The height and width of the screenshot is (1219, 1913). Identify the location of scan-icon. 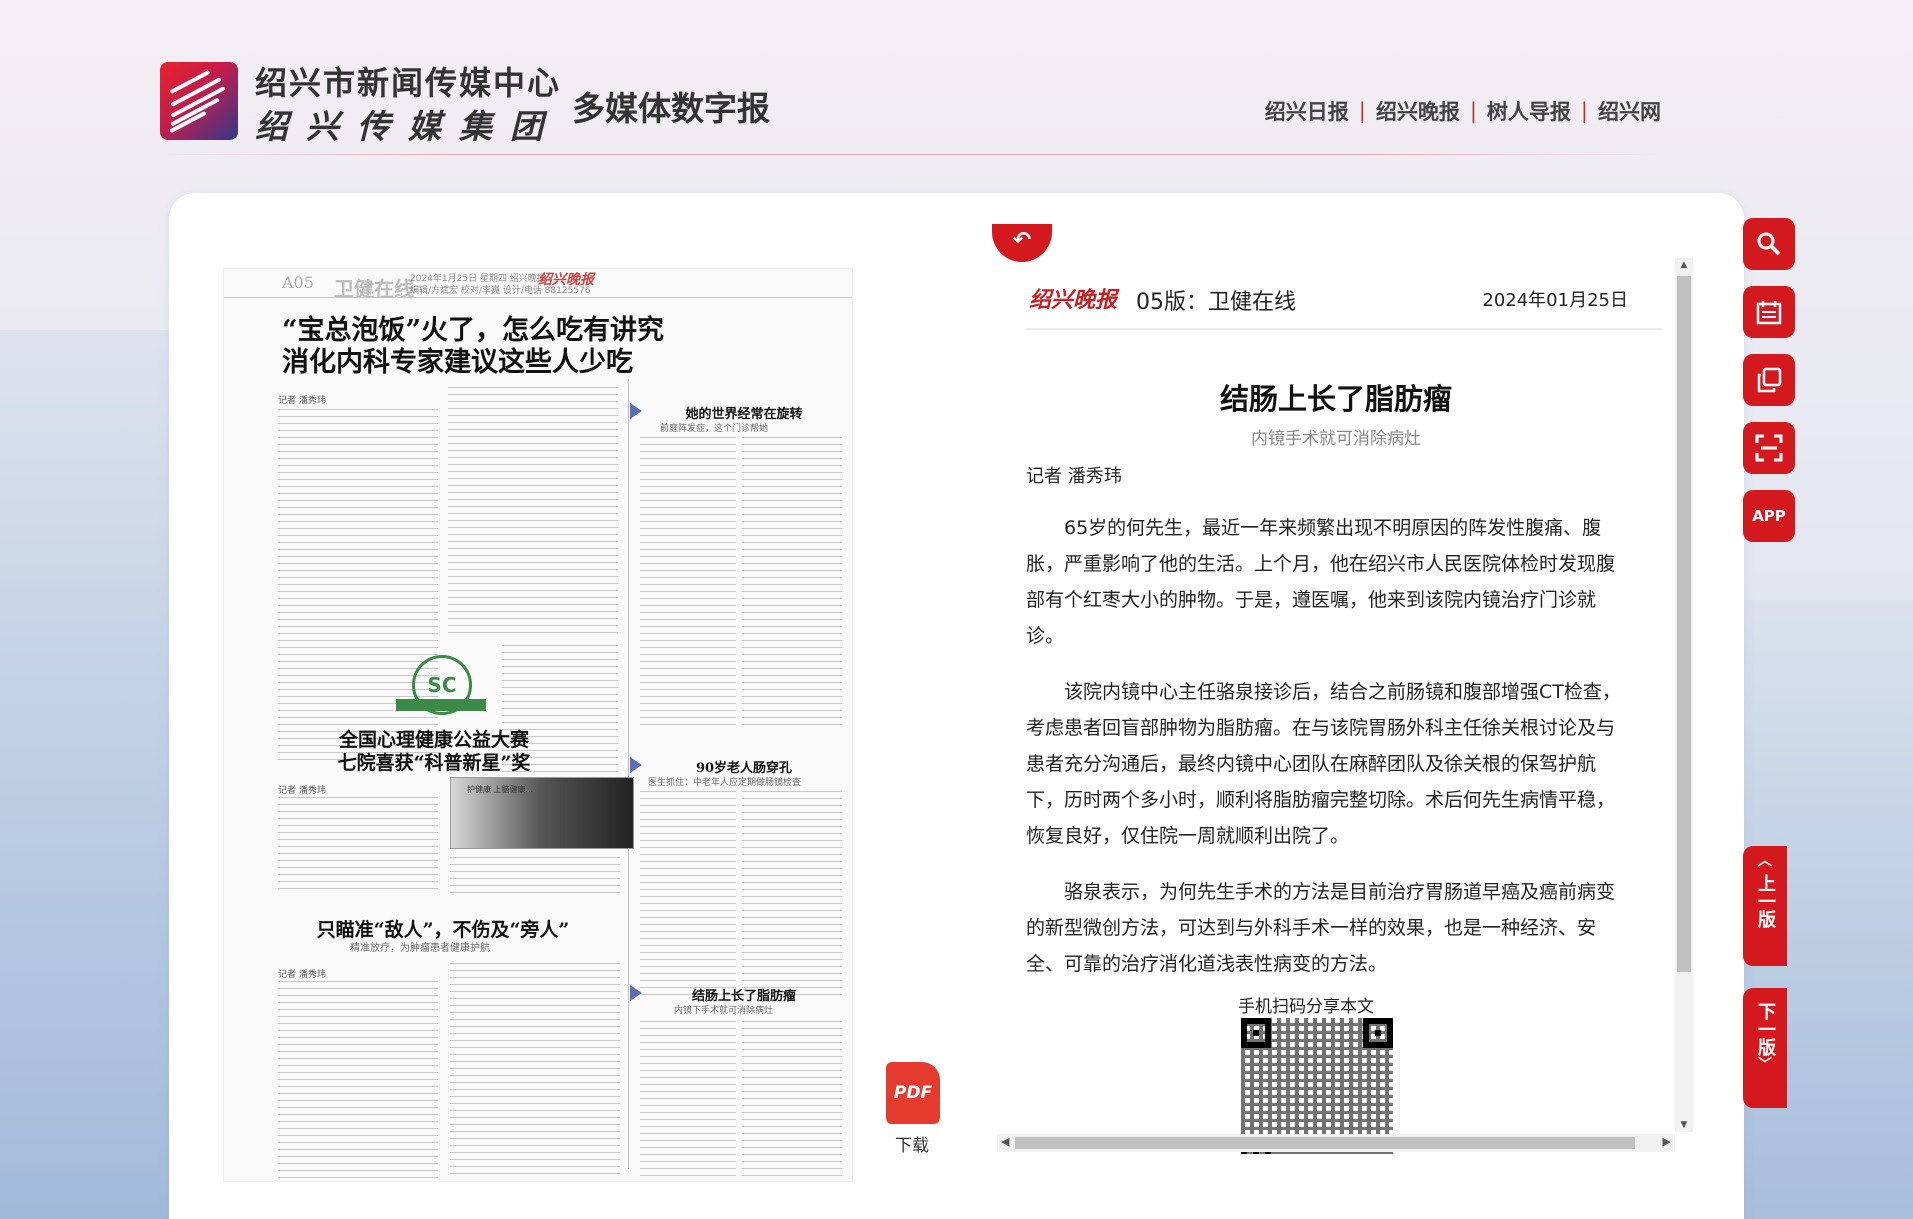
(1769, 448).